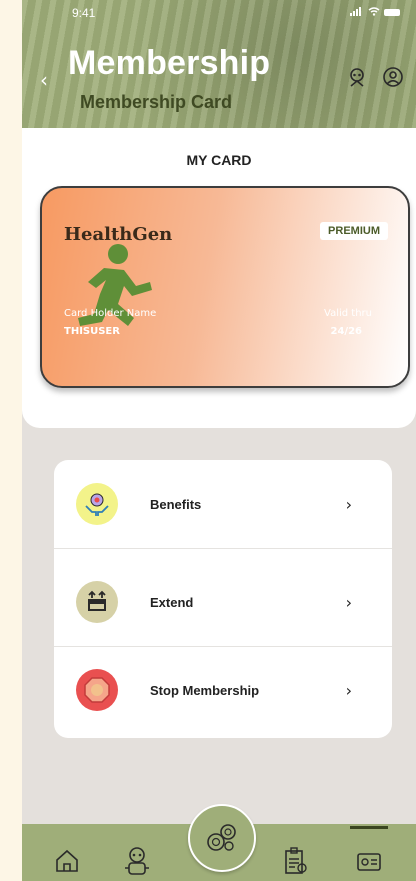 The width and height of the screenshot is (416, 881). Describe the element at coordinates (354, 231) in the screenshot. I see `tier-badge: PREMIUM` at that location.